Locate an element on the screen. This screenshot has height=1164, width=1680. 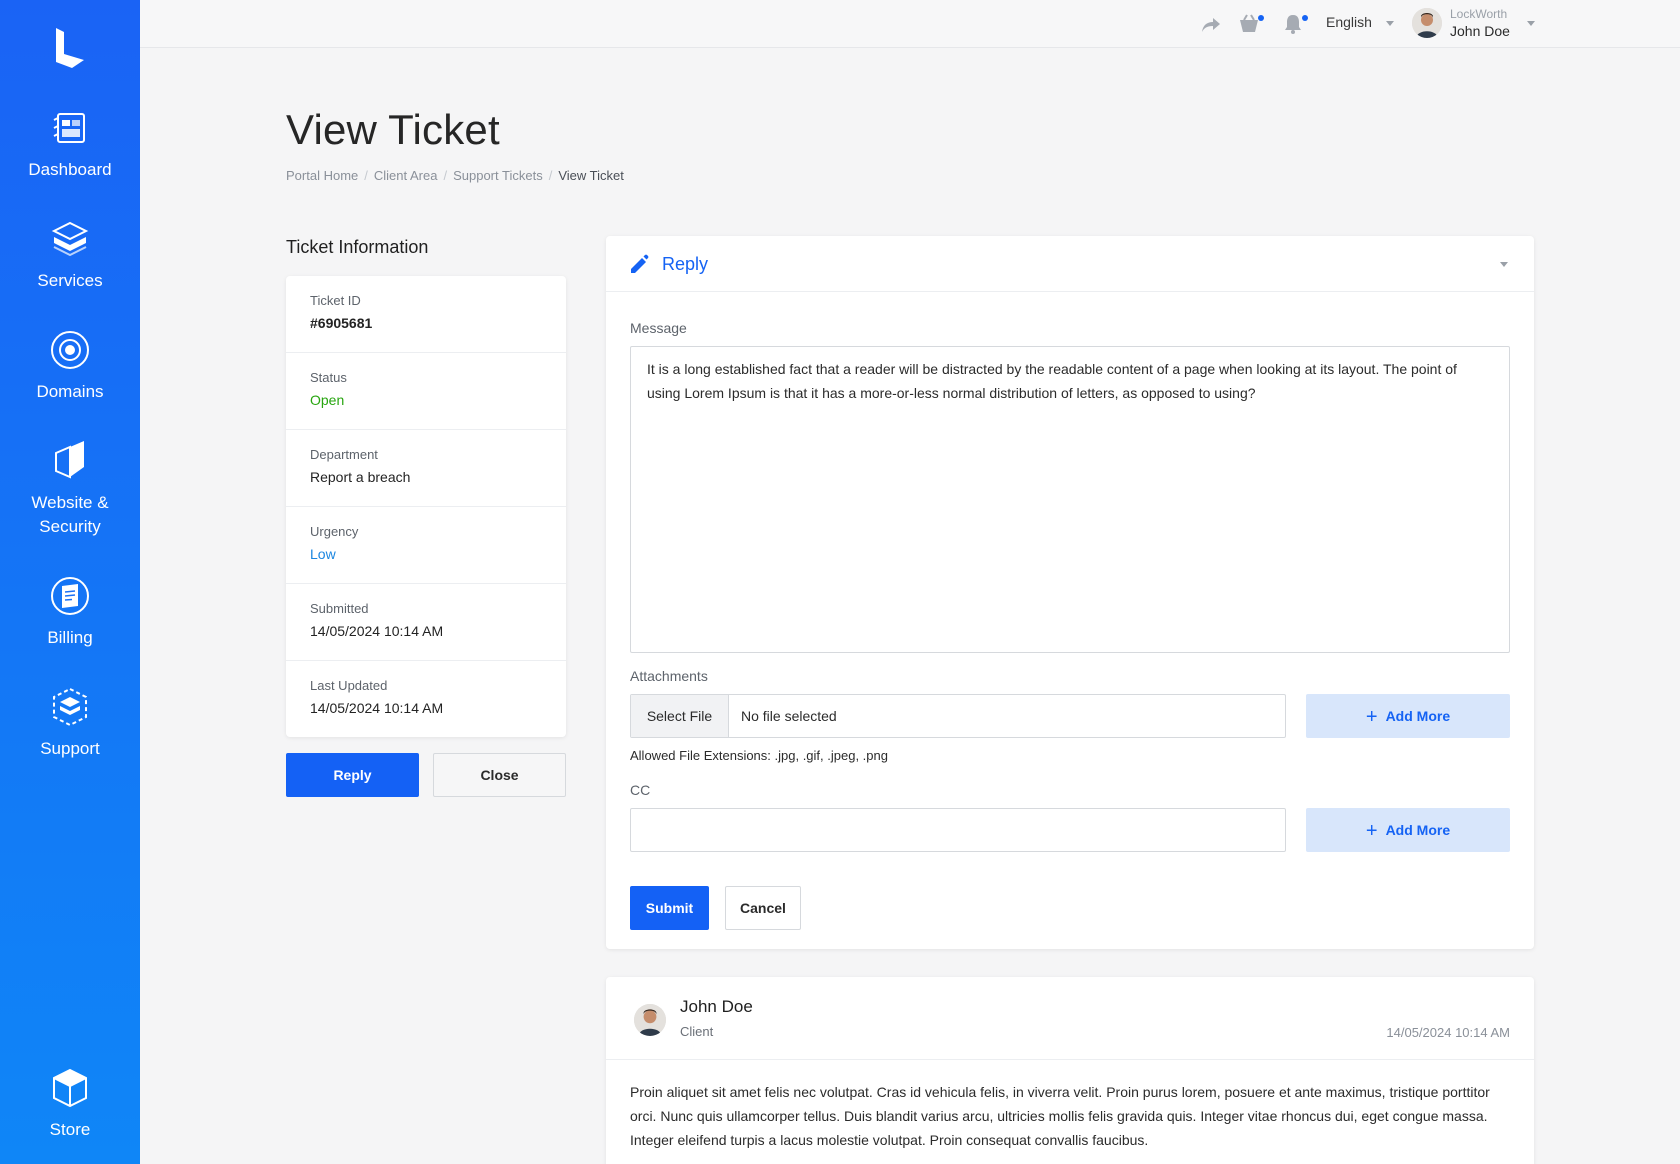
sidebar-item-store: Store is located at coordinates (70, 1104).